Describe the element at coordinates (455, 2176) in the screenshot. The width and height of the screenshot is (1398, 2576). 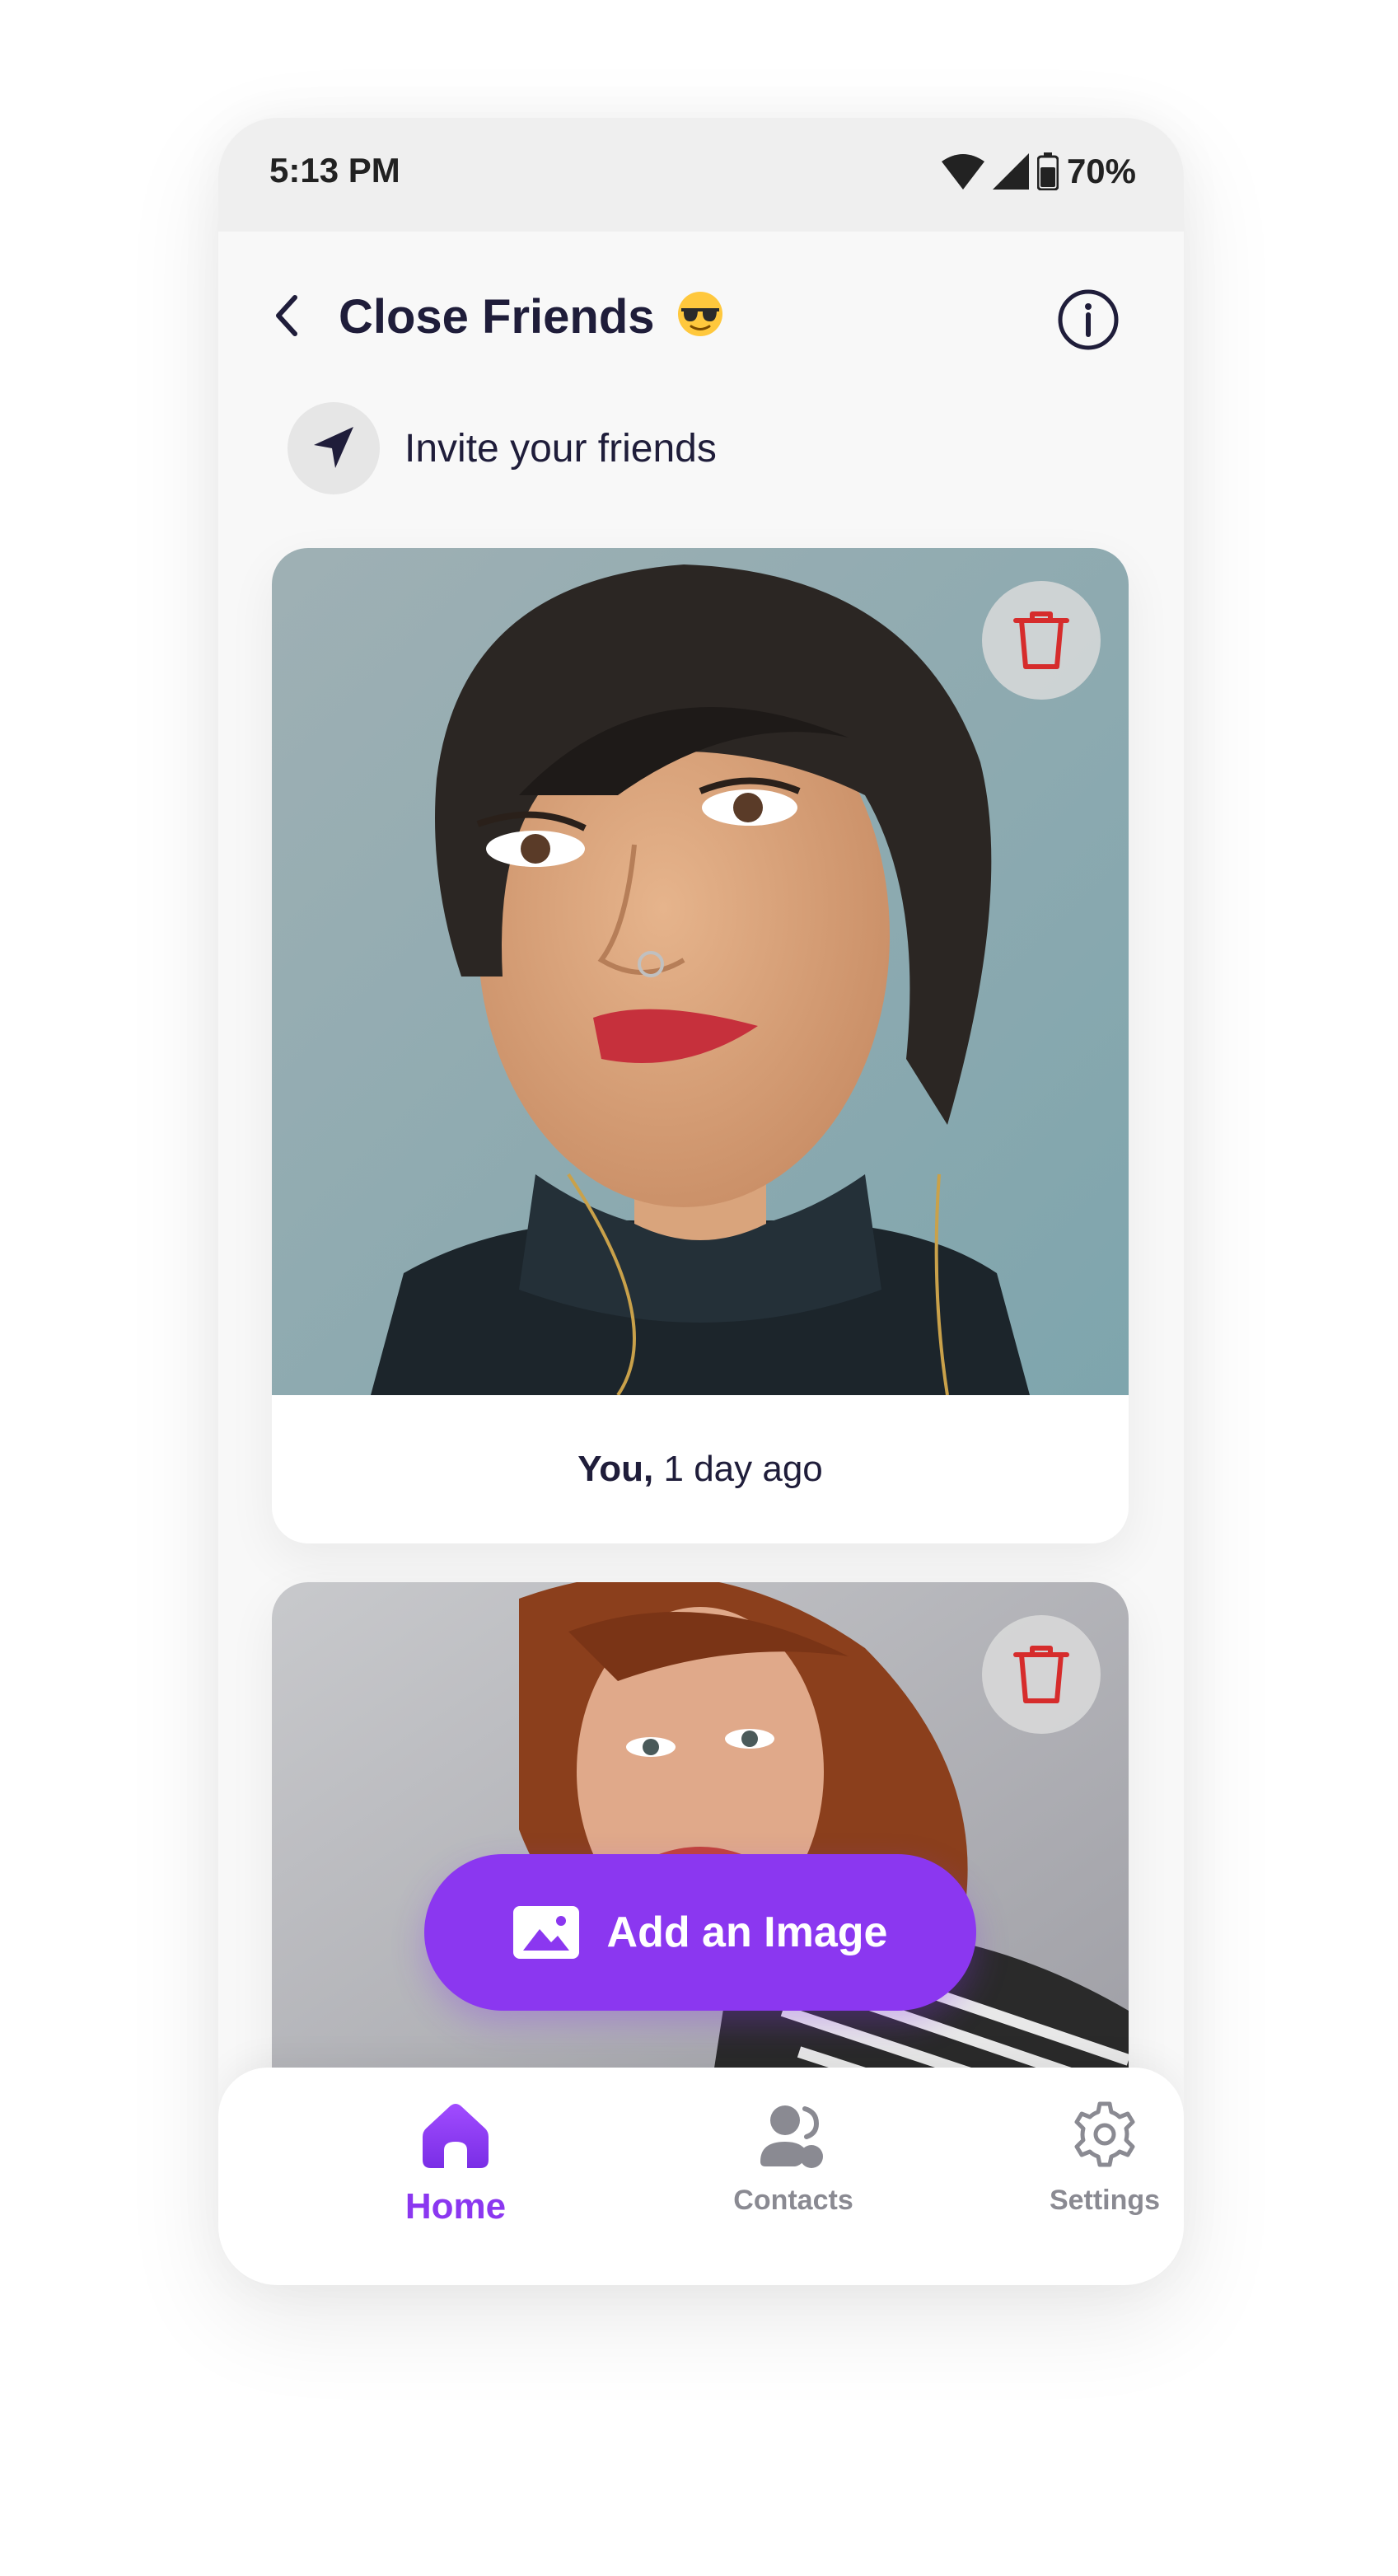
I see `tab-home: Home` at that location.